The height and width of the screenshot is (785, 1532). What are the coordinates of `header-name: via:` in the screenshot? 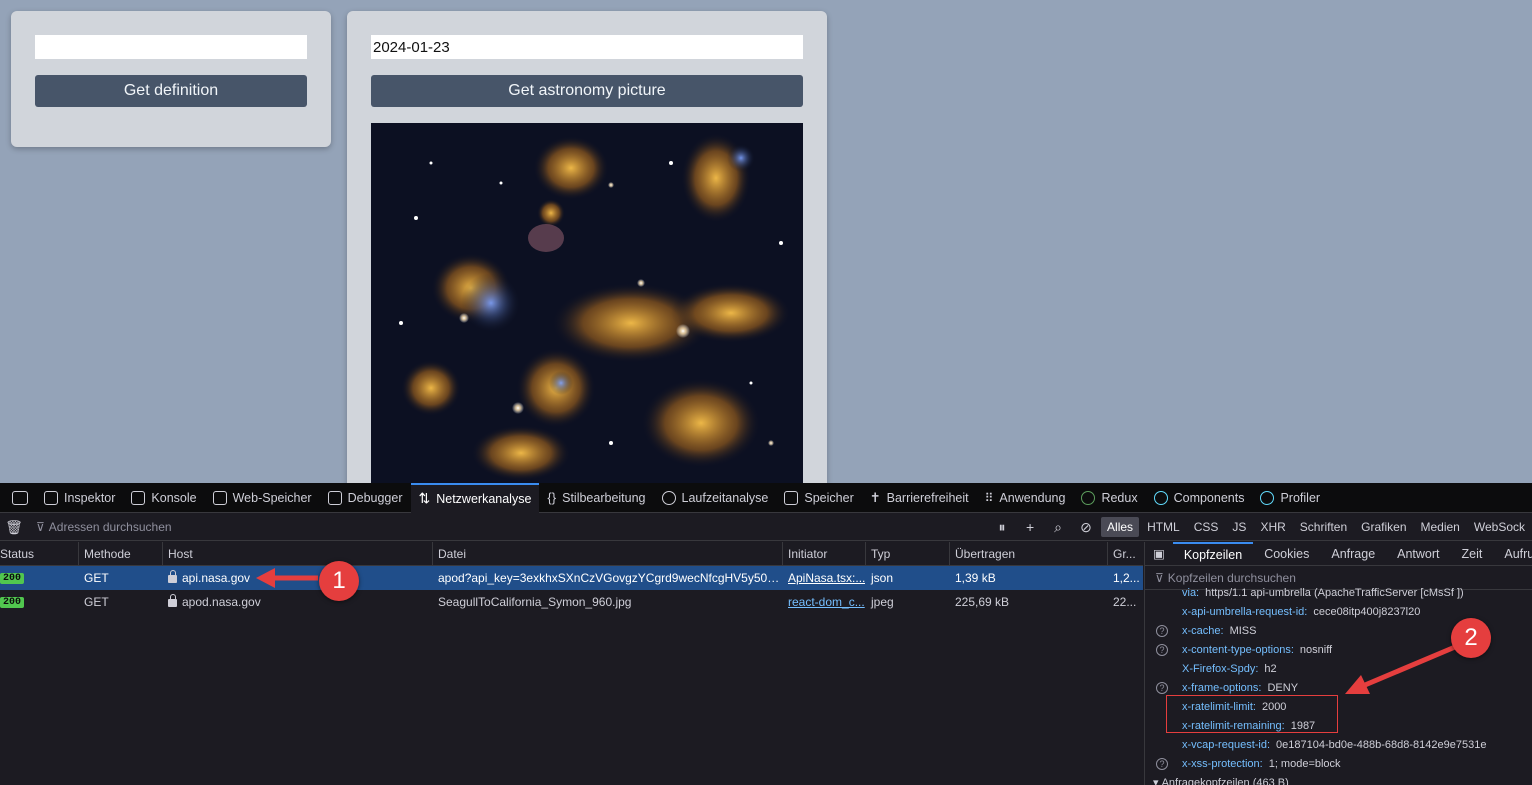 It's located at (1191, 592).